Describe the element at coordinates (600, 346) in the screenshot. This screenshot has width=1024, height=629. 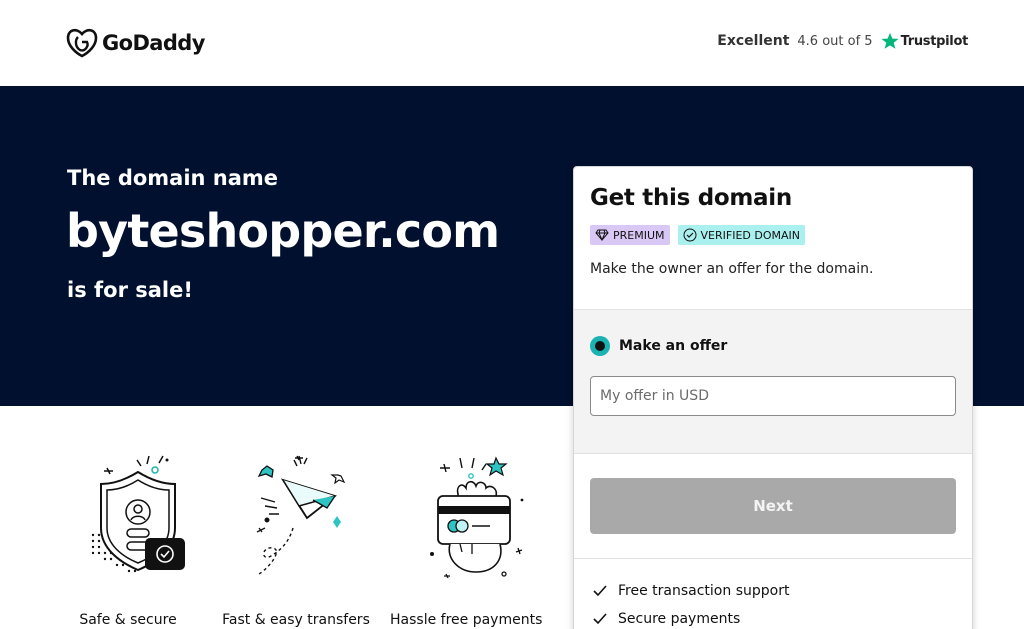
I see `make-offer-radio` at that location.